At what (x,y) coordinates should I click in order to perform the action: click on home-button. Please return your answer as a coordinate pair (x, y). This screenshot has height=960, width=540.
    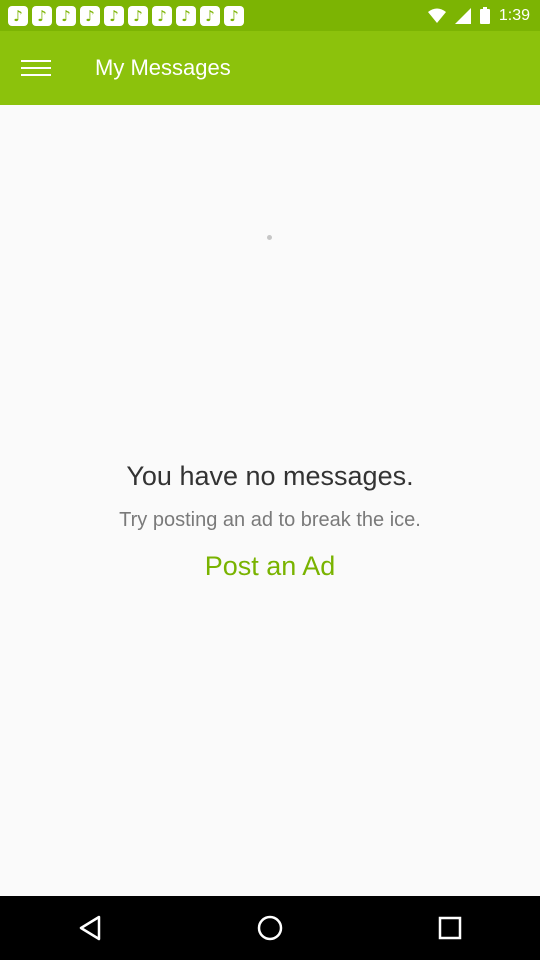
    Looking at the image, I should click on (270, 928).